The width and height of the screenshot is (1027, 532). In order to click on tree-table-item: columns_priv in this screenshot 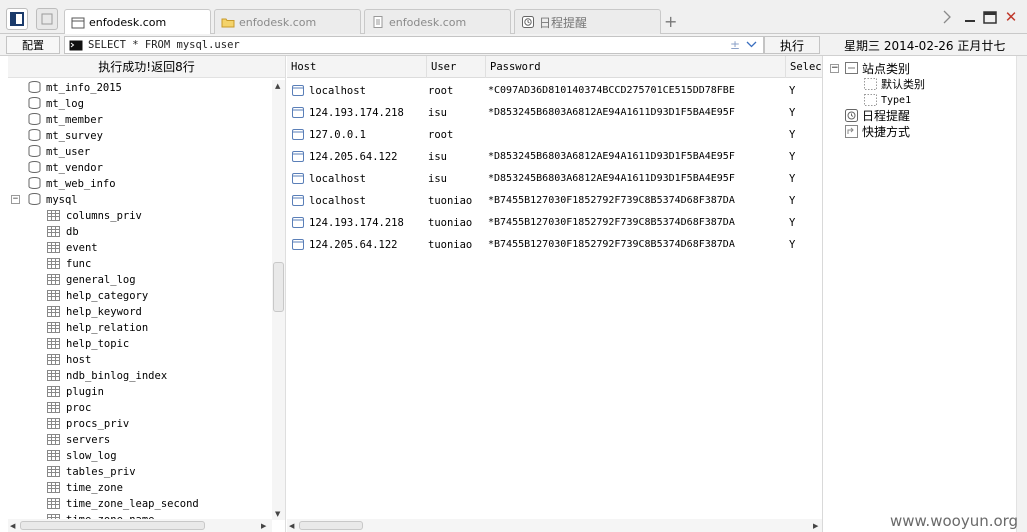, I will do `click(139, 216)`.